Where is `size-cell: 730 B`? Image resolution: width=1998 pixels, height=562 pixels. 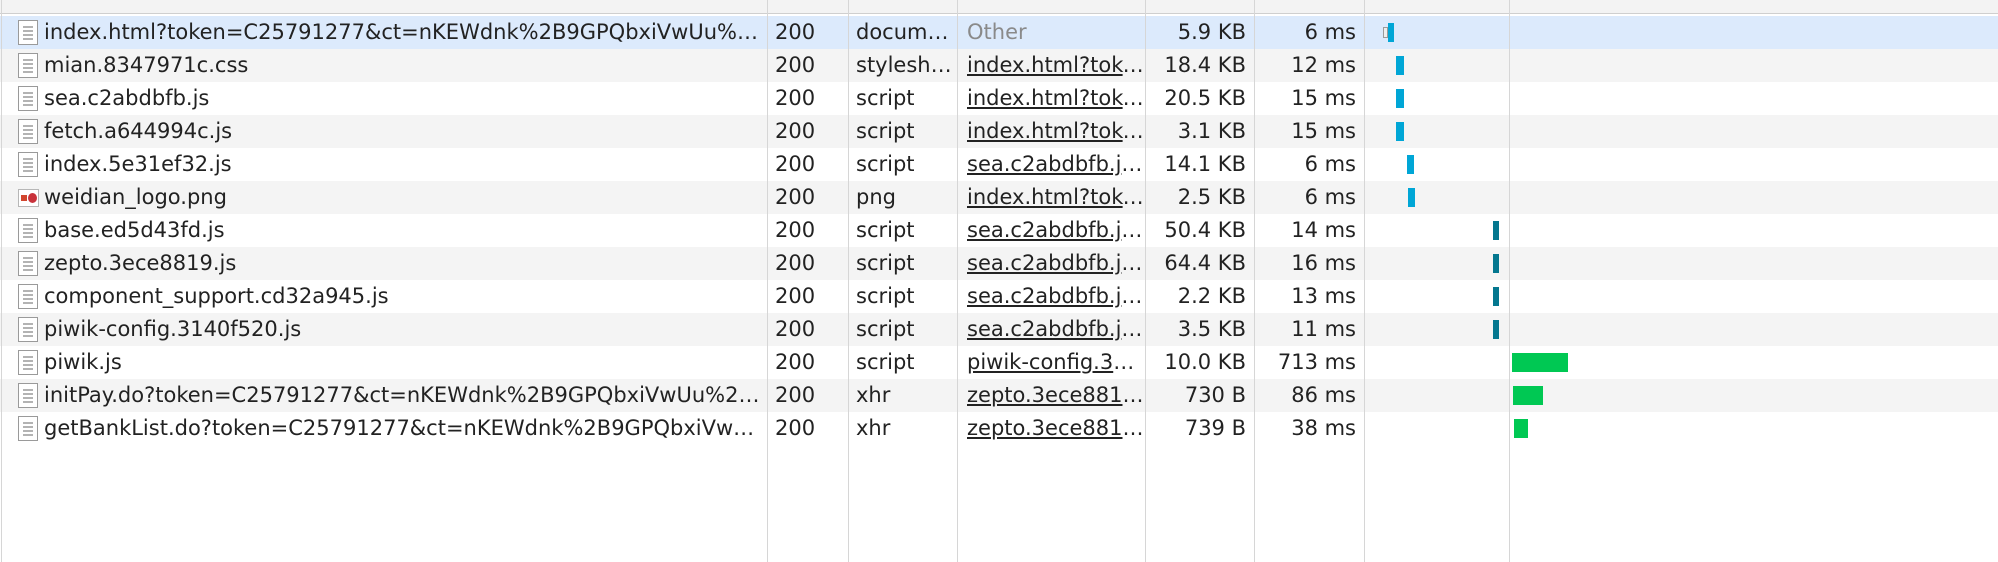 size-cell: 730 B is located at coordinates (1215, 395).